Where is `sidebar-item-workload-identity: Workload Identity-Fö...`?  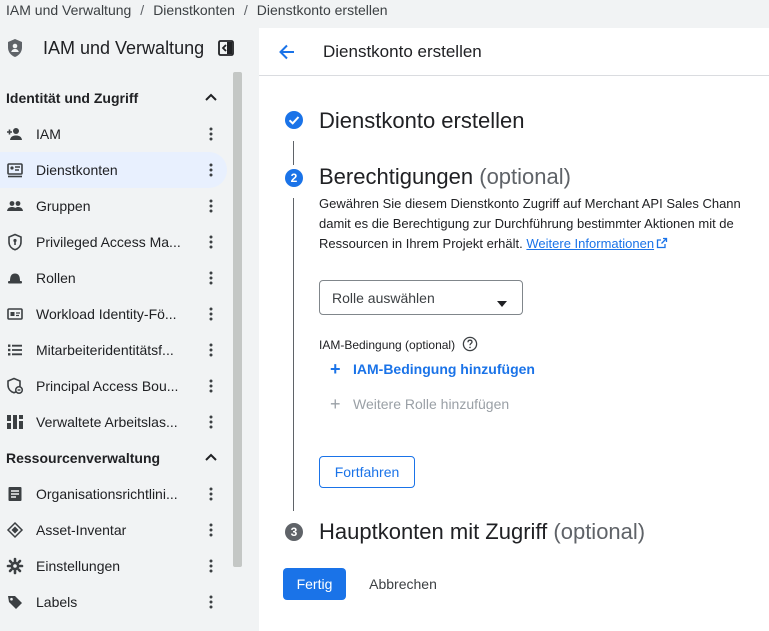
sidebar-item-workload-identity: Workload Identity-Fö... is located at coordinates (113, 314).